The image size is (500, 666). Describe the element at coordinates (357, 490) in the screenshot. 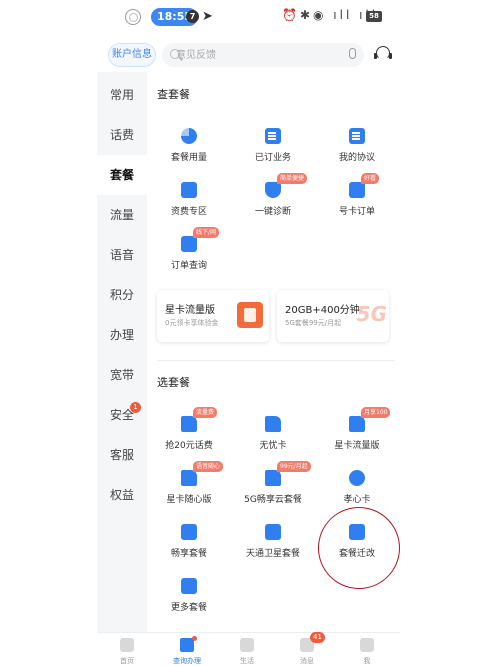

I see `filial-card-item: 孝心卡` at that location.